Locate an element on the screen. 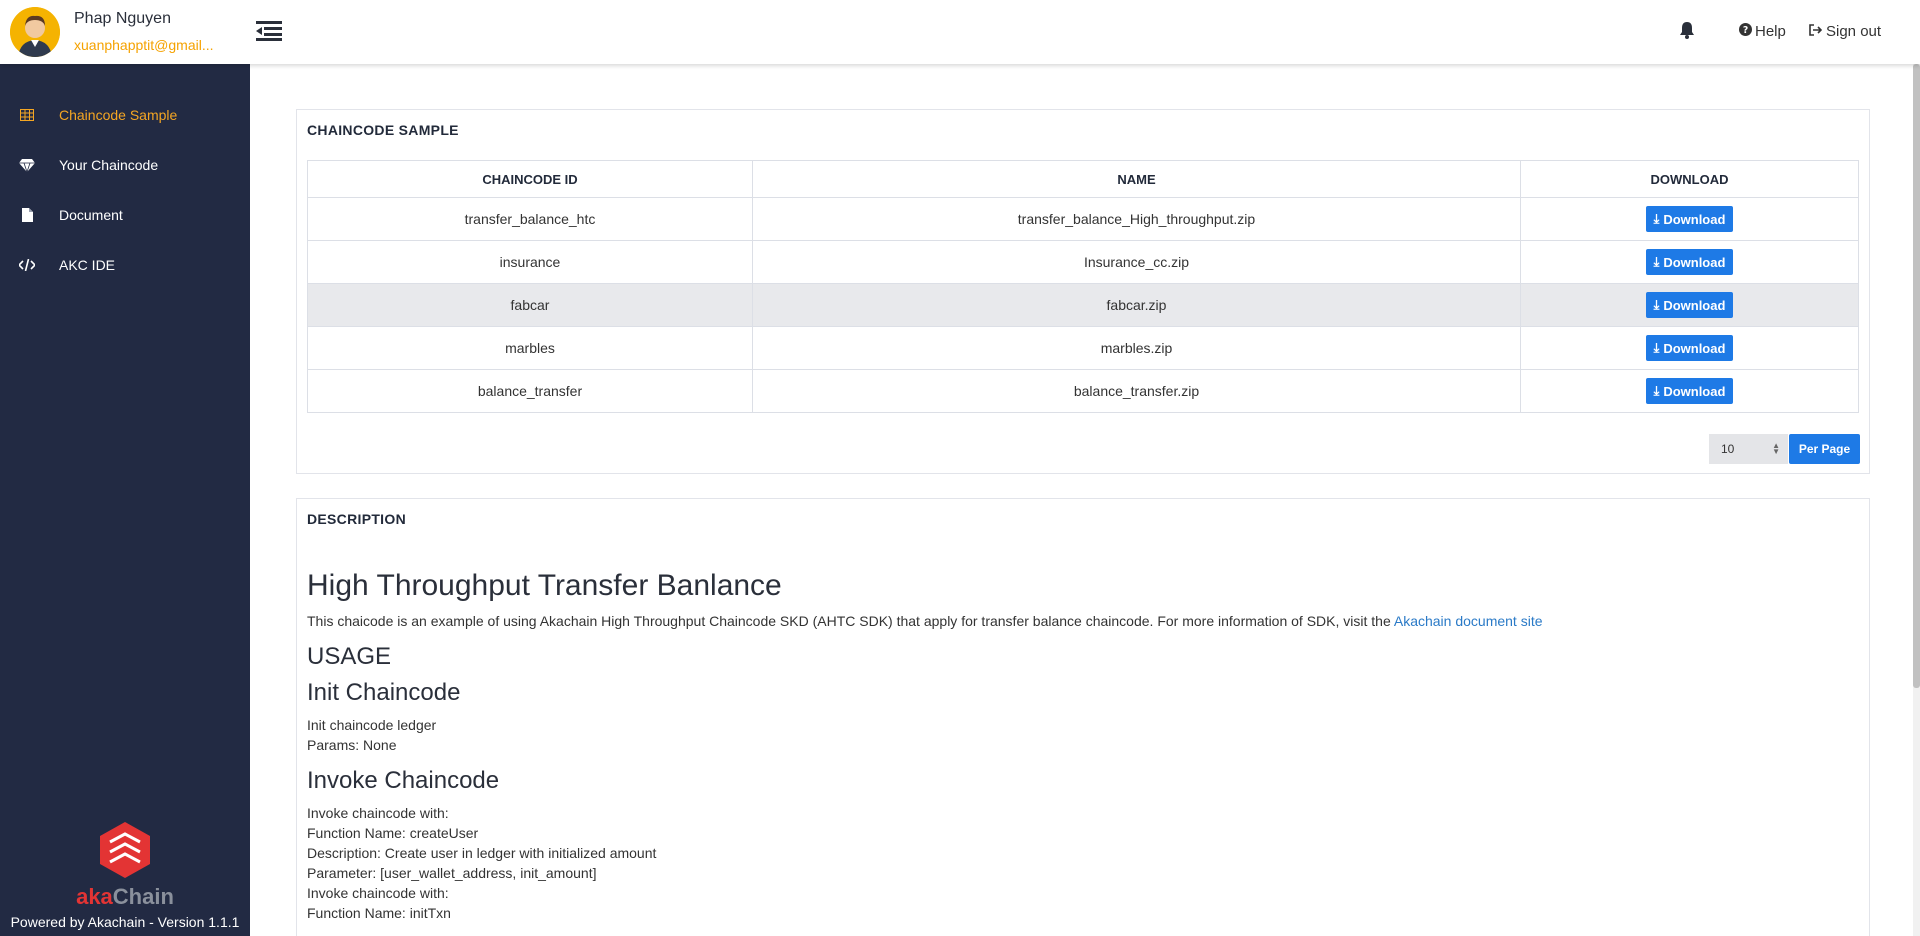  code-icon is located at coordinates (27, 265).